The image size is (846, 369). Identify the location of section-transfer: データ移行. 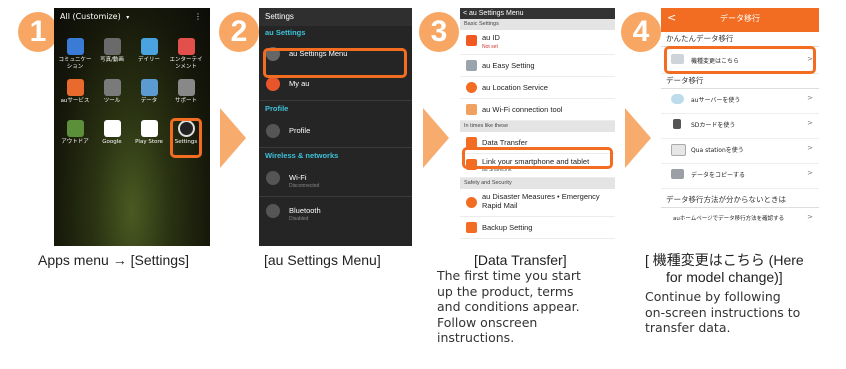
(740, 81).